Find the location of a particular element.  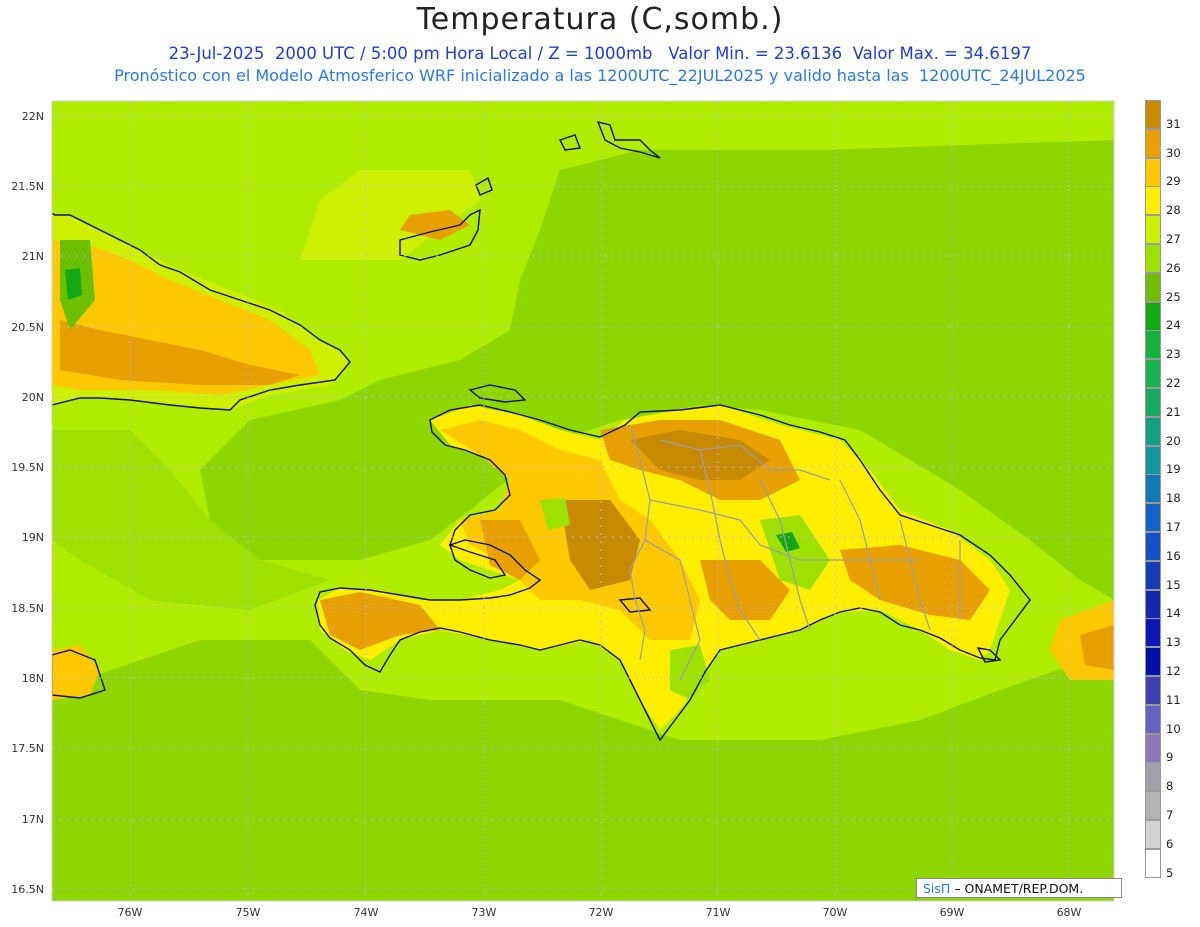

lat-tick-22n: 22N is located at coordinates (32, 116).